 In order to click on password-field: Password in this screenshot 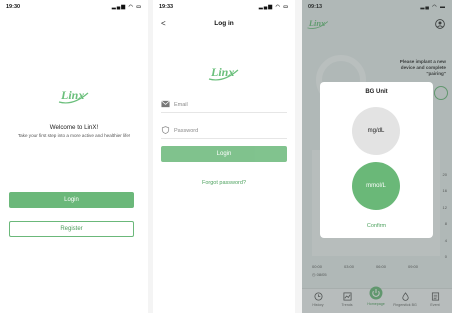, I will do `click(224, 131)`.